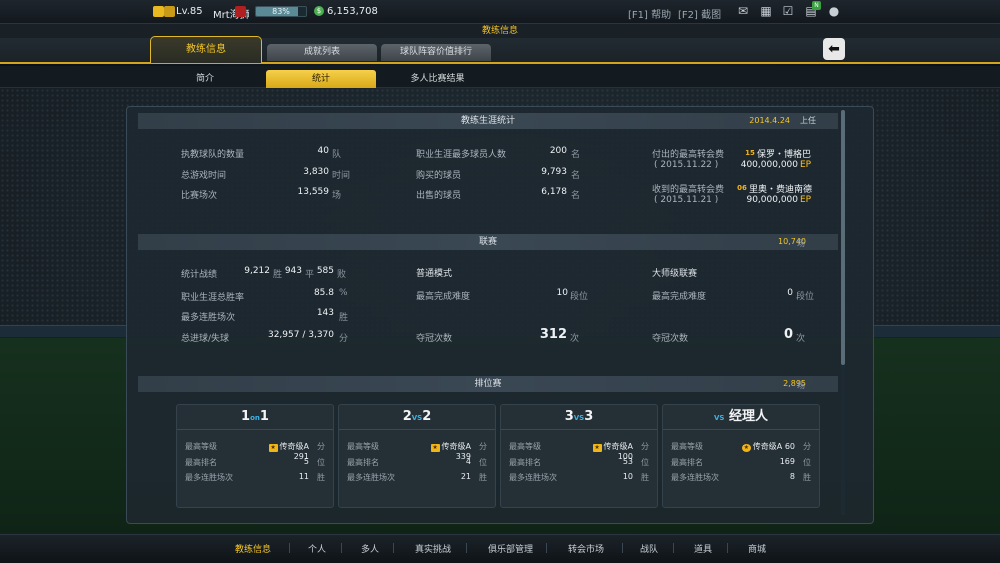 The image size is (1000, 563). I want to click on master-titles-unit: 次, so click(801, 339).